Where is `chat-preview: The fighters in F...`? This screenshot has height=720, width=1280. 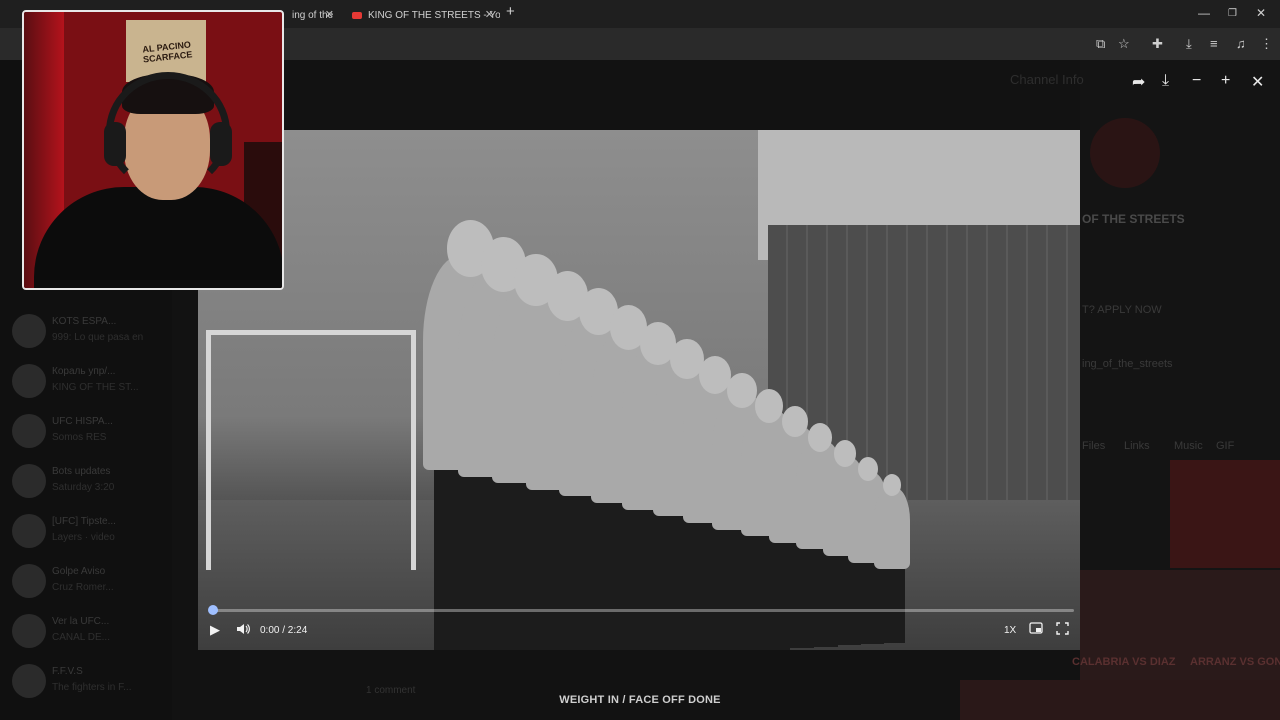
chat-preview: The fighters in F... is located at coordinates (92, 687).